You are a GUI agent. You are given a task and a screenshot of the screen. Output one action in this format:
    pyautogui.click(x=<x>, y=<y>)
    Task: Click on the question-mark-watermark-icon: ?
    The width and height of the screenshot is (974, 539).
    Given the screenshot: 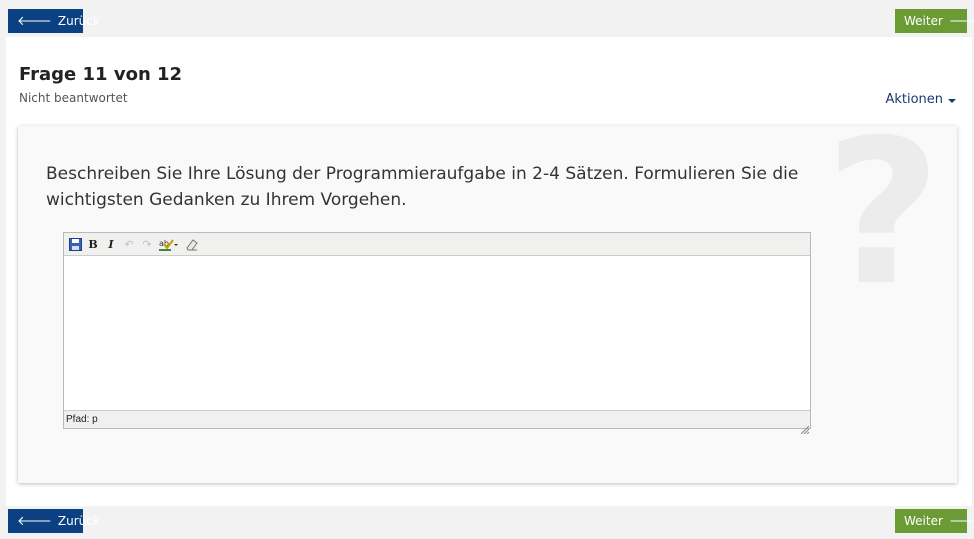 What is the action you would take?
    pyautogui.click(x=882, y=213)
    